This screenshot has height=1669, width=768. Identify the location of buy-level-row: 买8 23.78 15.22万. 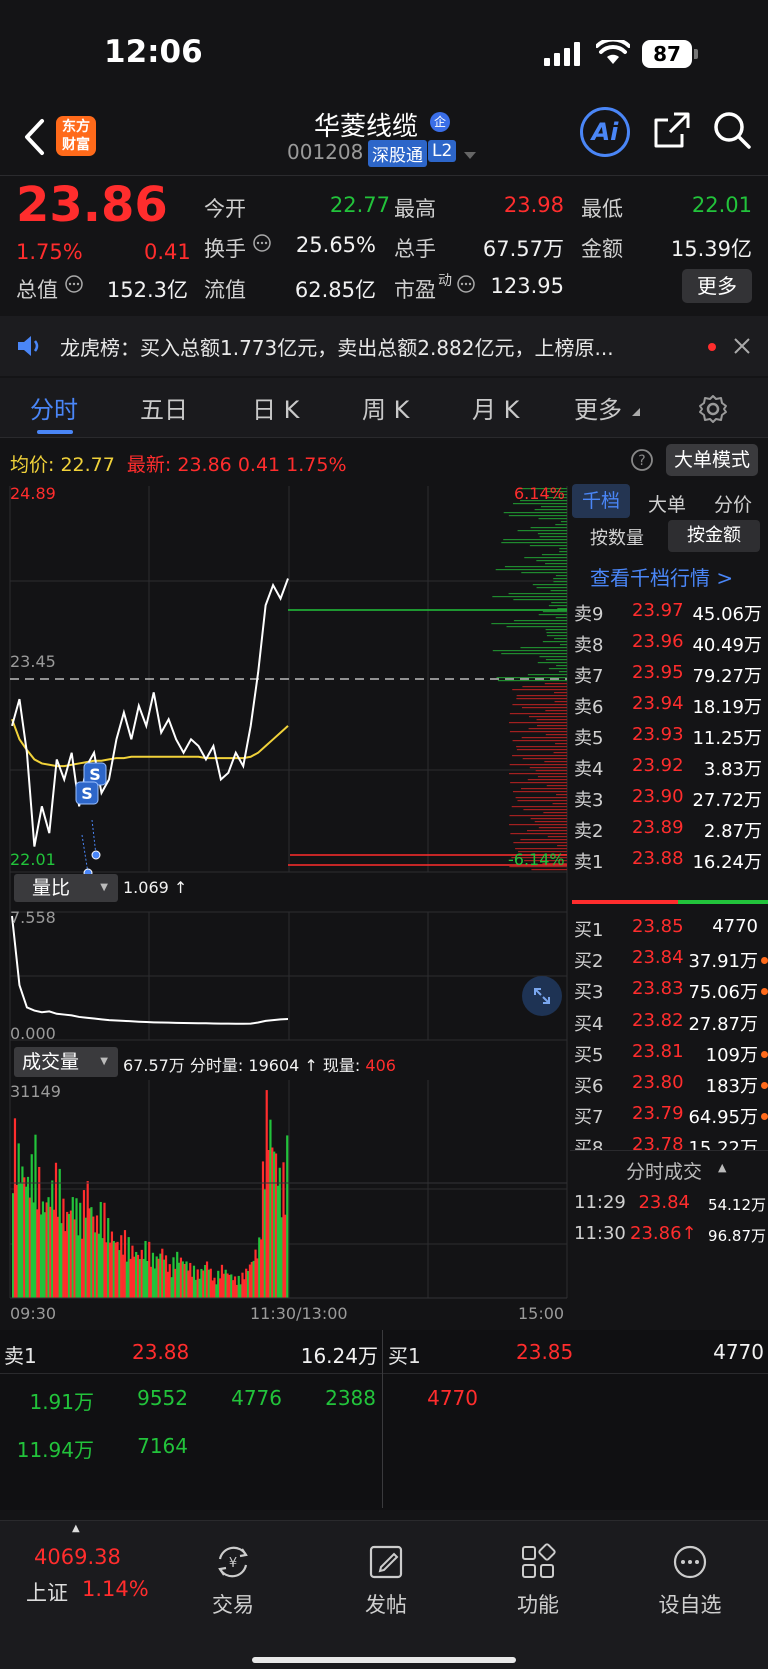
(670, 1141).